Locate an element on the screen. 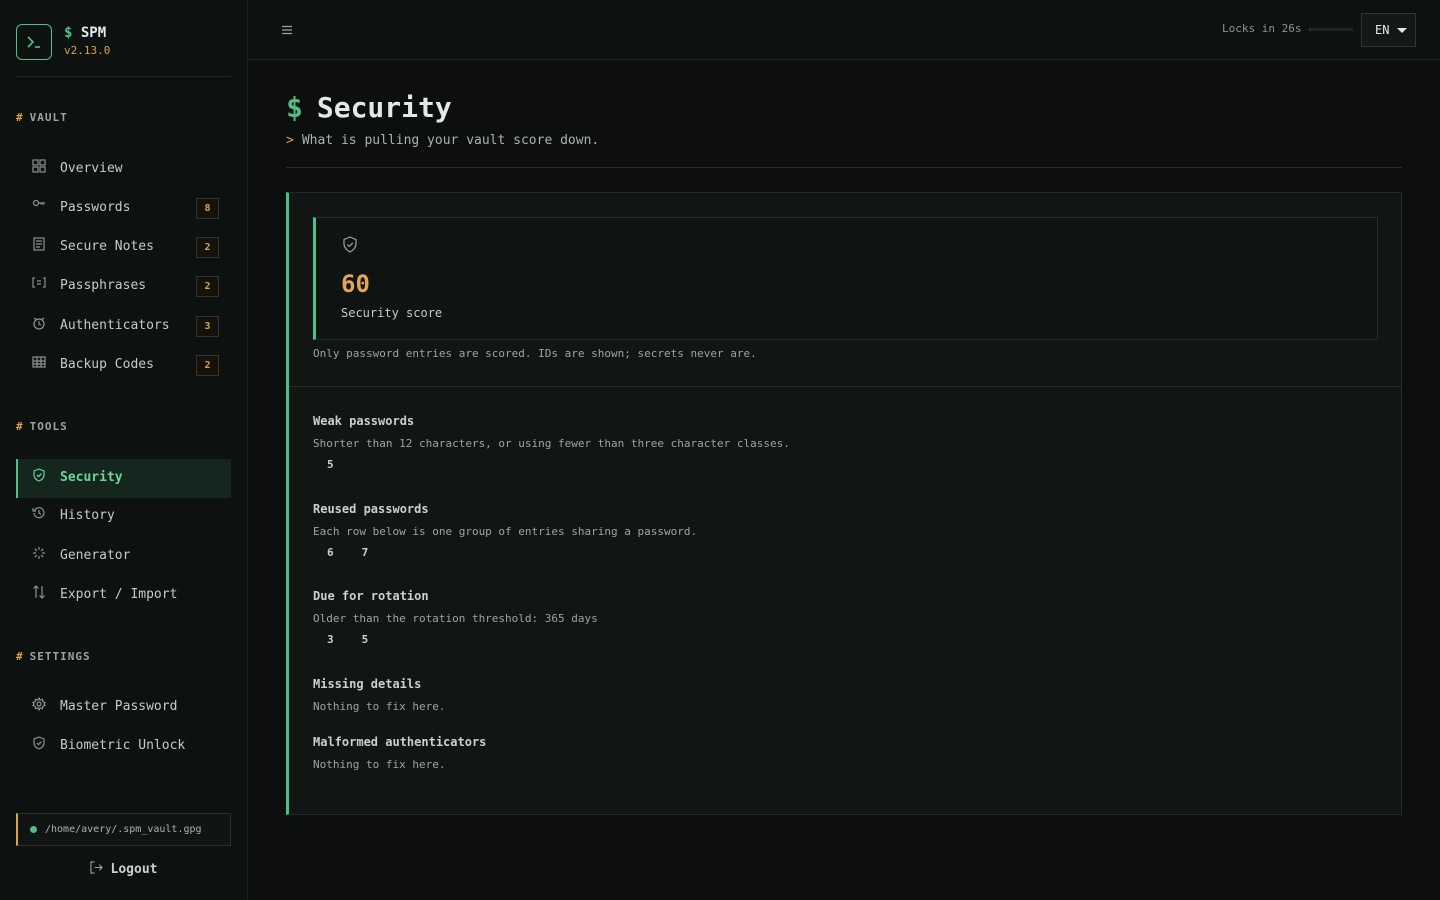 This screenshot has height=900, width=1440. page-title: $ Security is located at coordinates (369, 107).